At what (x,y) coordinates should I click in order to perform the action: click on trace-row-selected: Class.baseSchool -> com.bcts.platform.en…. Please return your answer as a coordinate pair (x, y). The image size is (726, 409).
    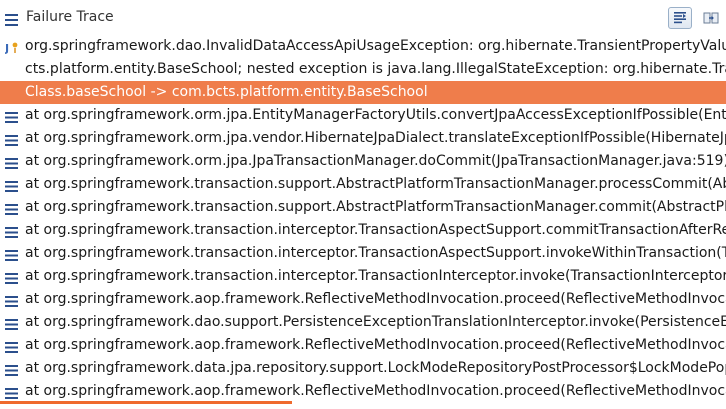
    Looking at the image, I should click on (363, 92).